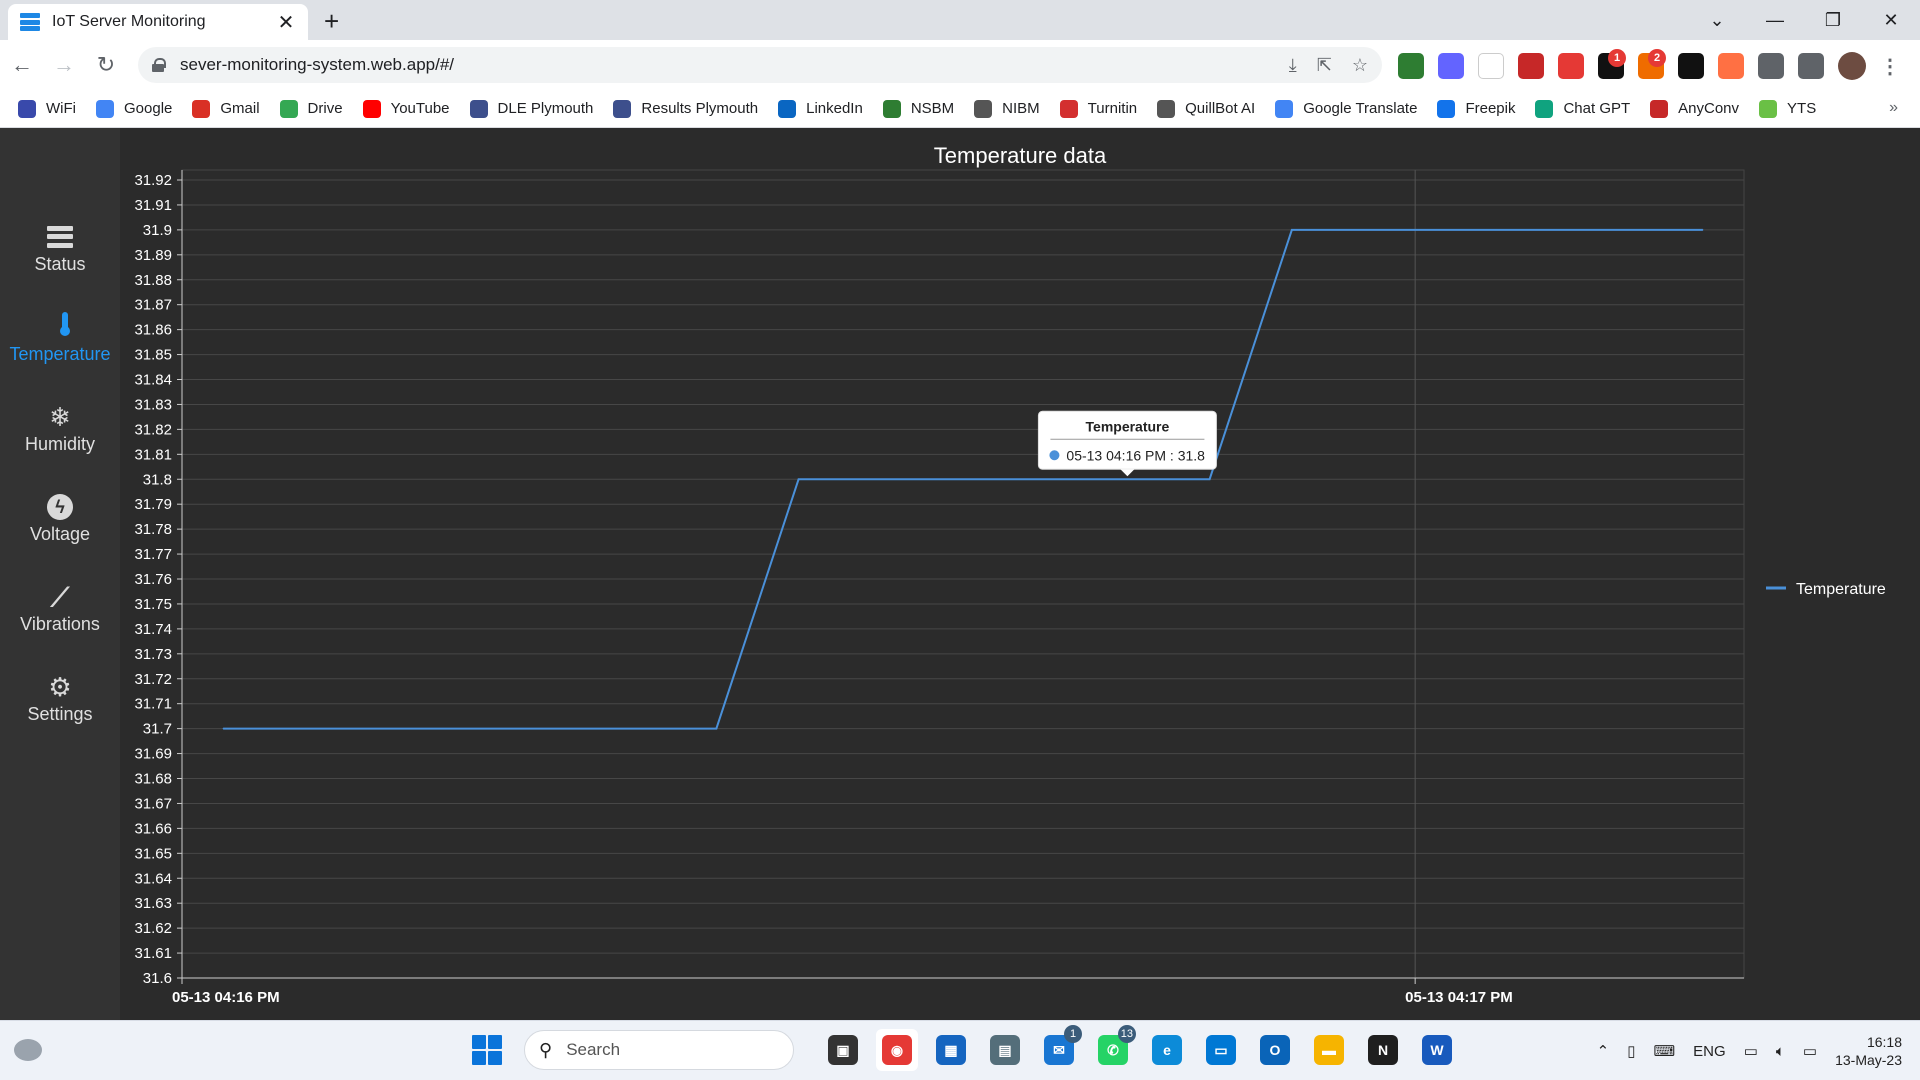  What do you see at coordinates (153, 754) in the screenshot?
I see `y-tick-label: 31.69` at bounding box center [153, 754].